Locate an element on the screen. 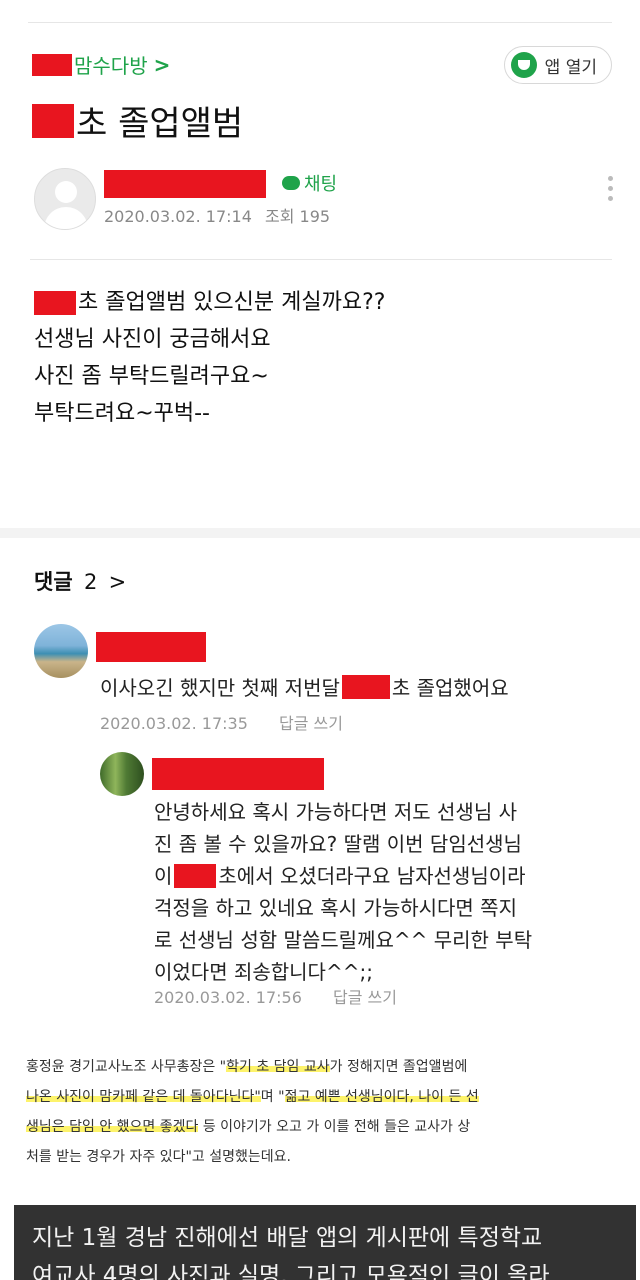 The height and width of the screenshot is (1280, 640). content-divider is located at coordinates (321, 259).